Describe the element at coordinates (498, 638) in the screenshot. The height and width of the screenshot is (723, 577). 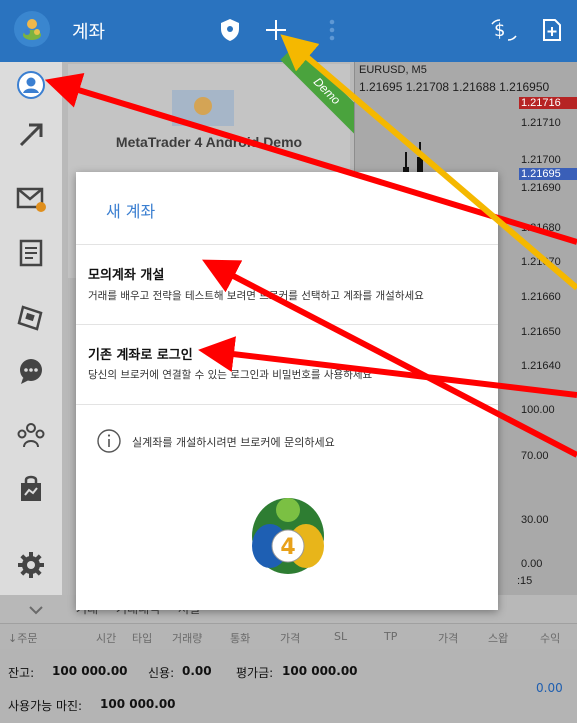
I see `column-header: 스왑` at that location.